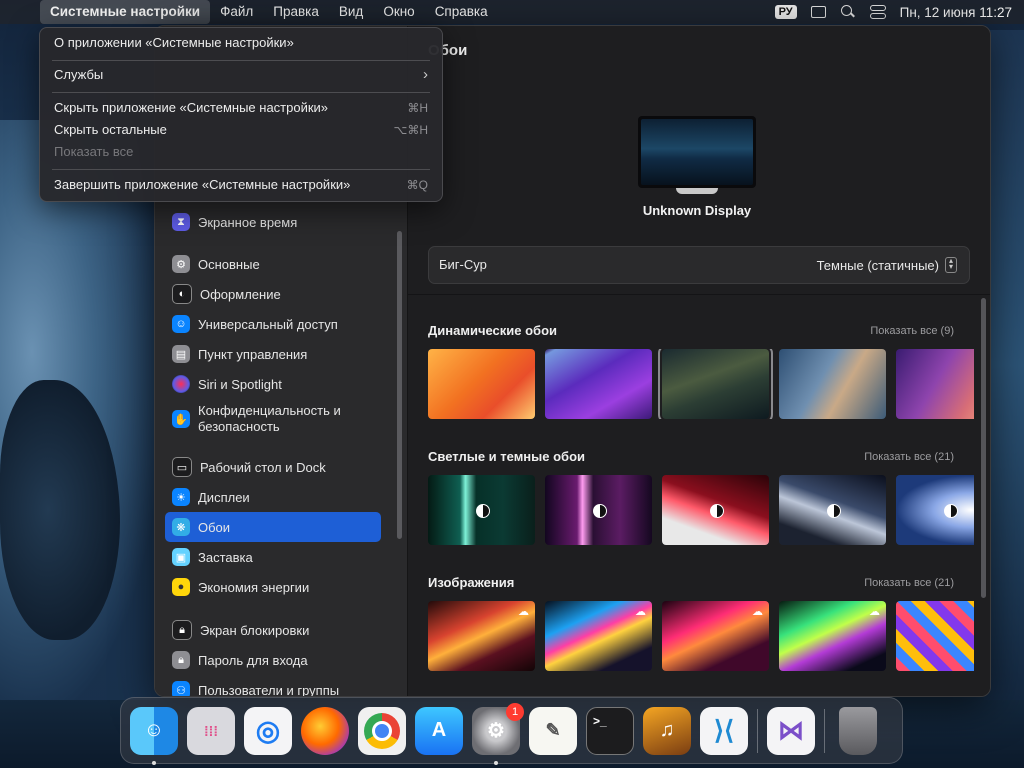 Image resolution: width=1024 pixels, height=768 pixels. What do you see at coordinates (181, 660) in the screenshot?
I see `lock-icon: 🔒︎` at bounding box center [181, 660].